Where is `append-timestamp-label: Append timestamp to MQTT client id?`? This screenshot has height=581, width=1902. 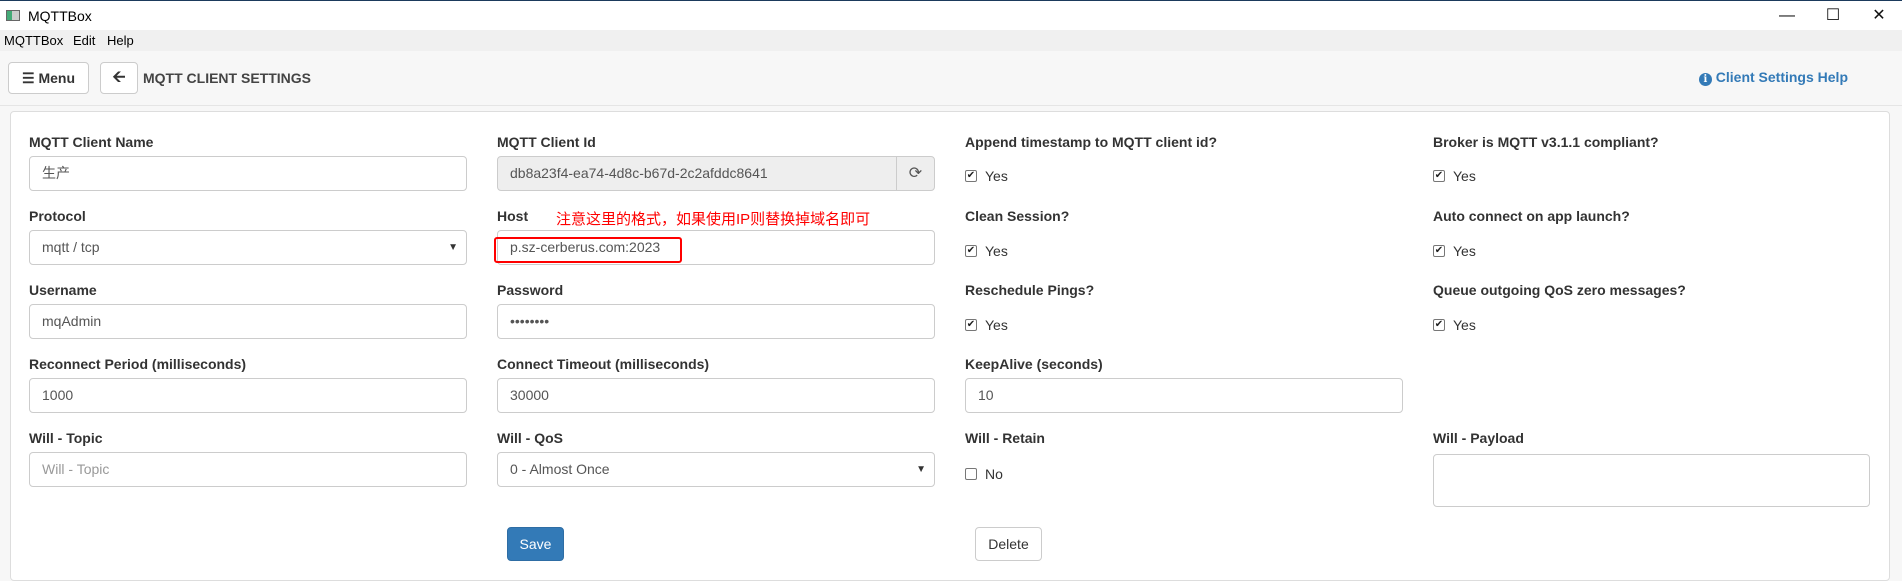 append-timestamp-label: Append timestamp to MQTT client id? is located at coordinates (1091, 142).